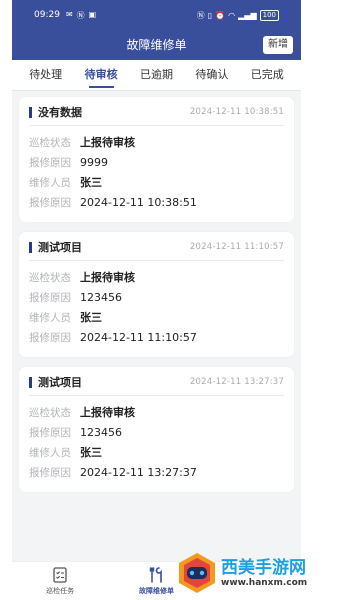 This screenshot has width=337, height=600. I want to click on n-icon: Ⓝ, so click(80, 15).